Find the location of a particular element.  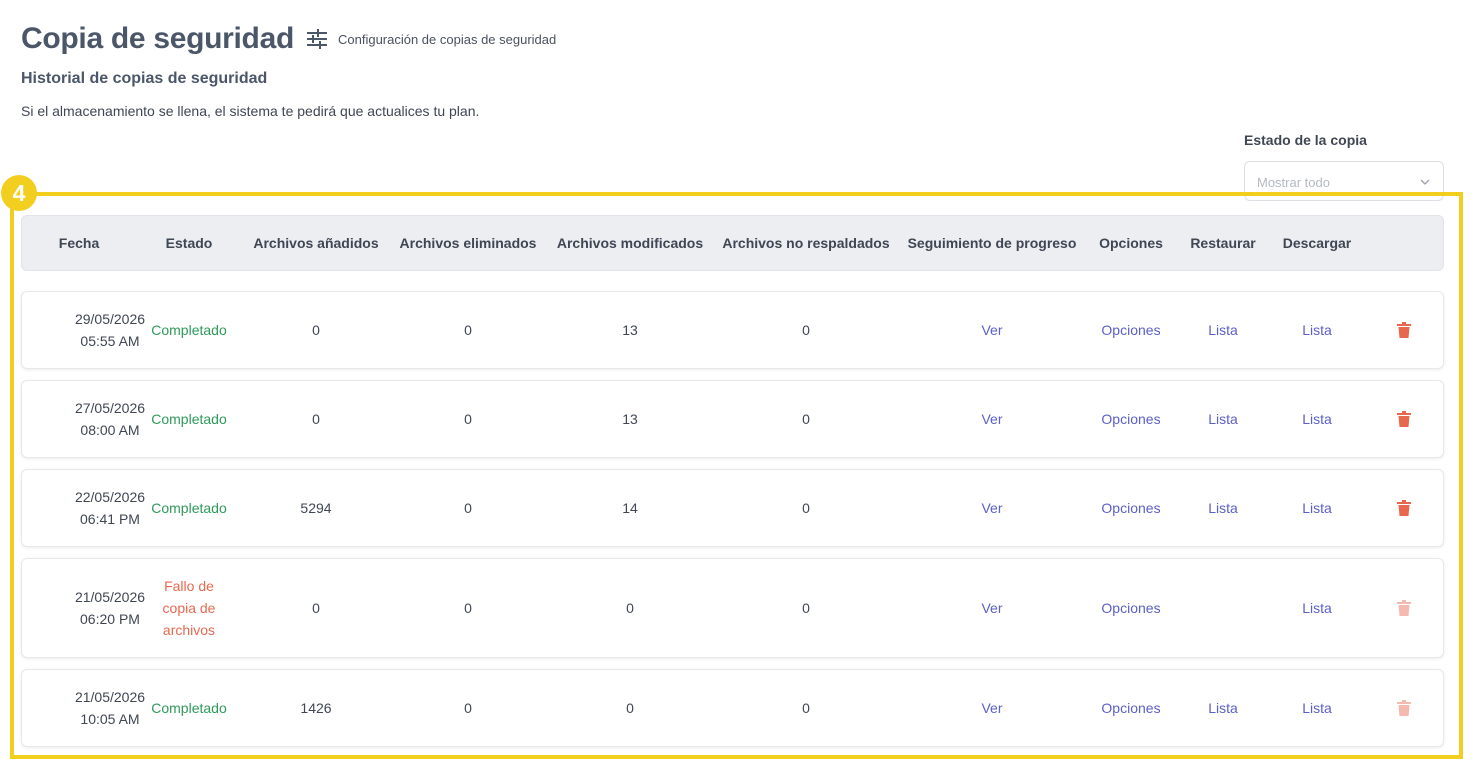

col-fecha: Fecha is located at coordinates (79, 243).